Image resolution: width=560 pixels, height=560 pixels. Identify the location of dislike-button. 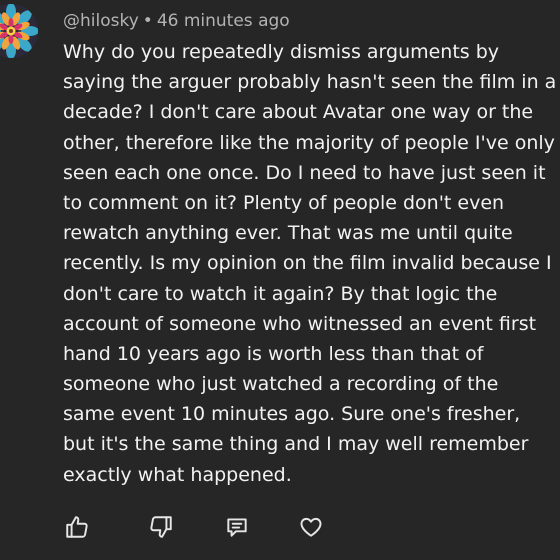
(161, 527).